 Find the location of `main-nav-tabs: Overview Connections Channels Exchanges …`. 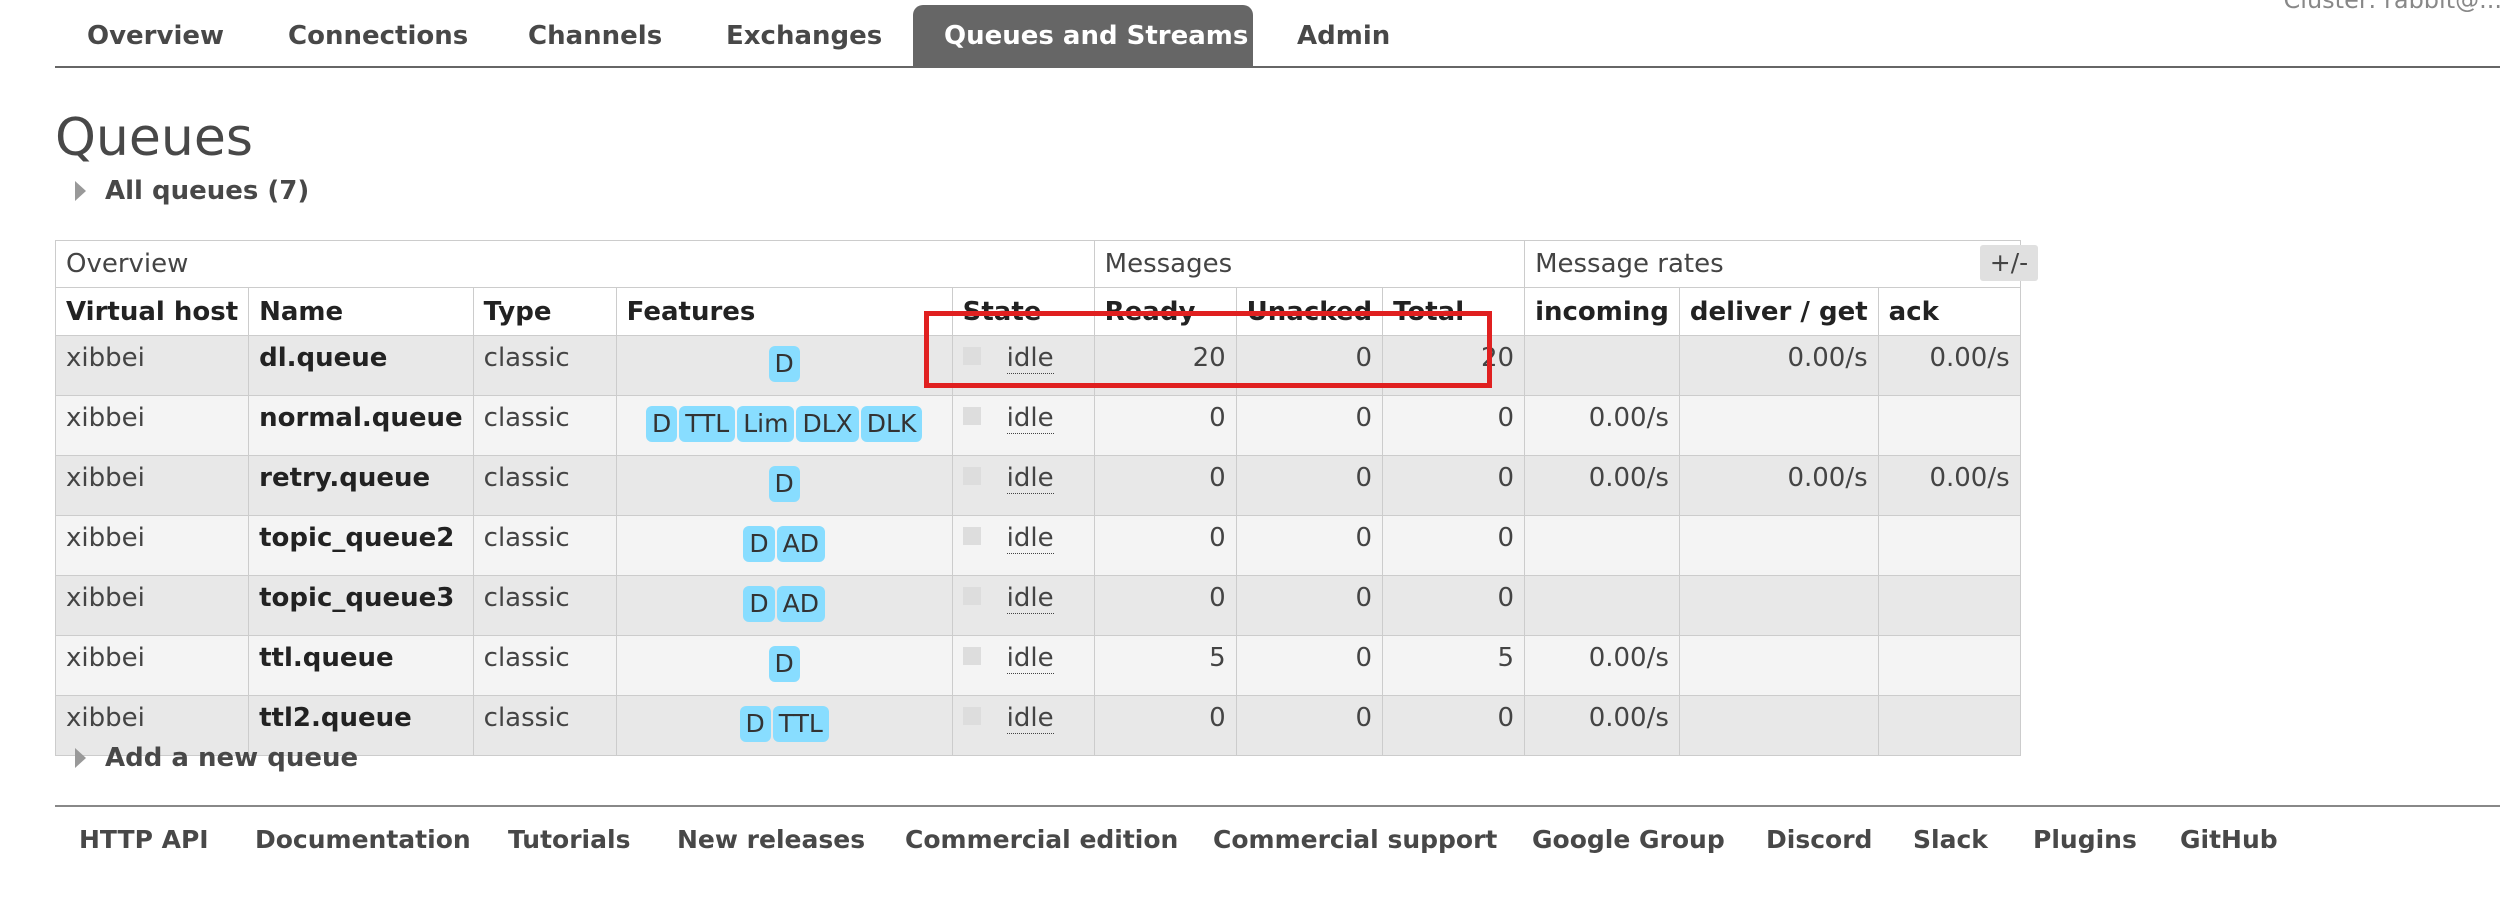

main-nav-tabs: Overview Connections Channels Exchanges … is located at coordinates (1277, 34).